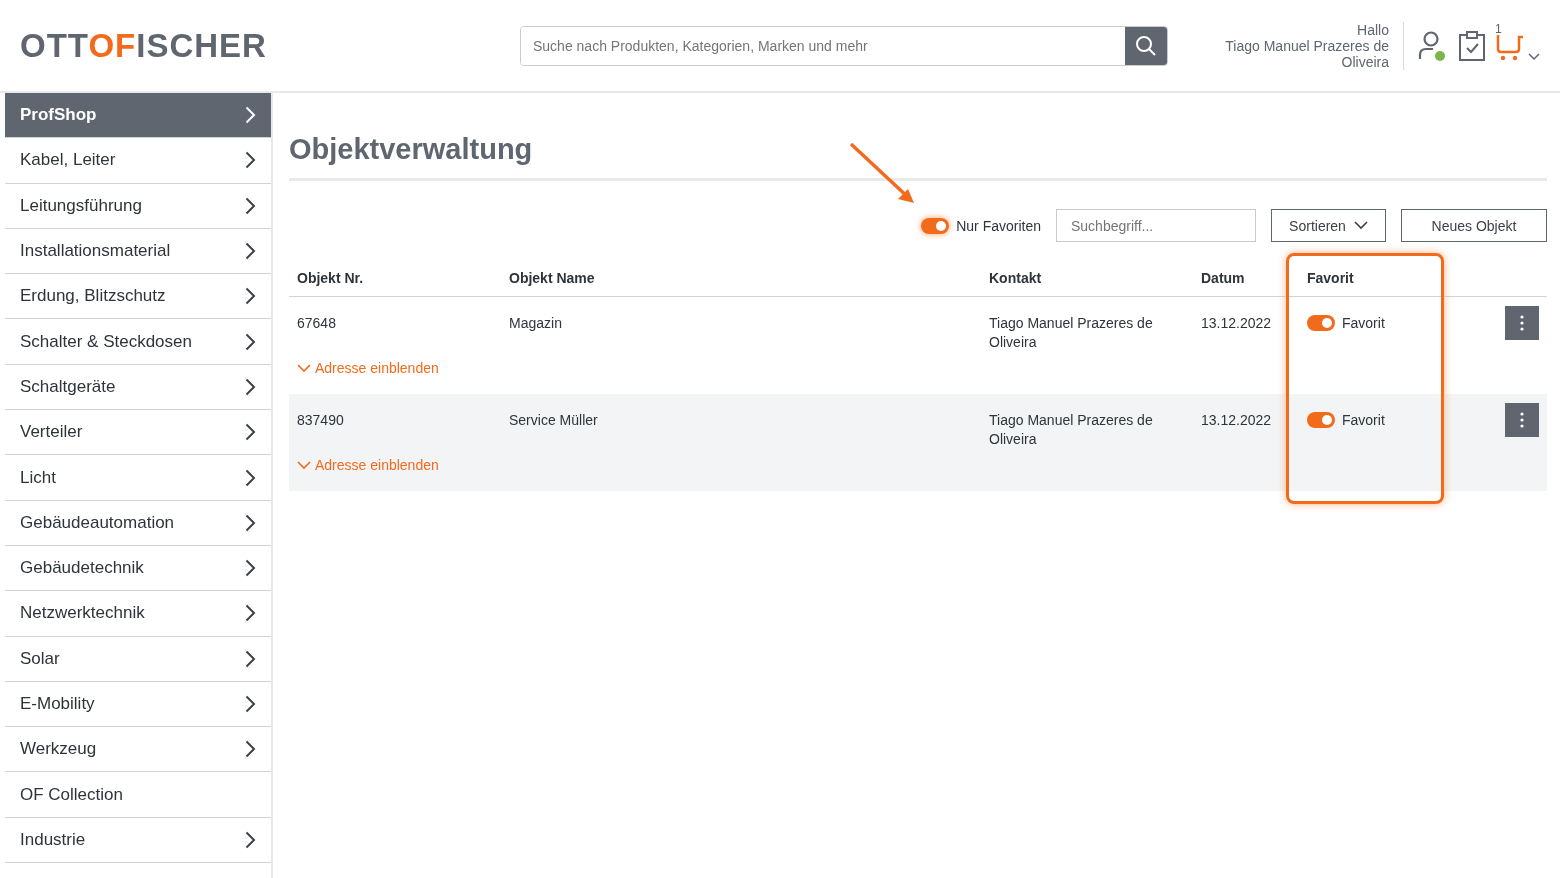 Image resolution: width=1560 pixels, height=878 pixels. I want to click on category-item: Erdung, Blitzschutz, so click(138, 297).